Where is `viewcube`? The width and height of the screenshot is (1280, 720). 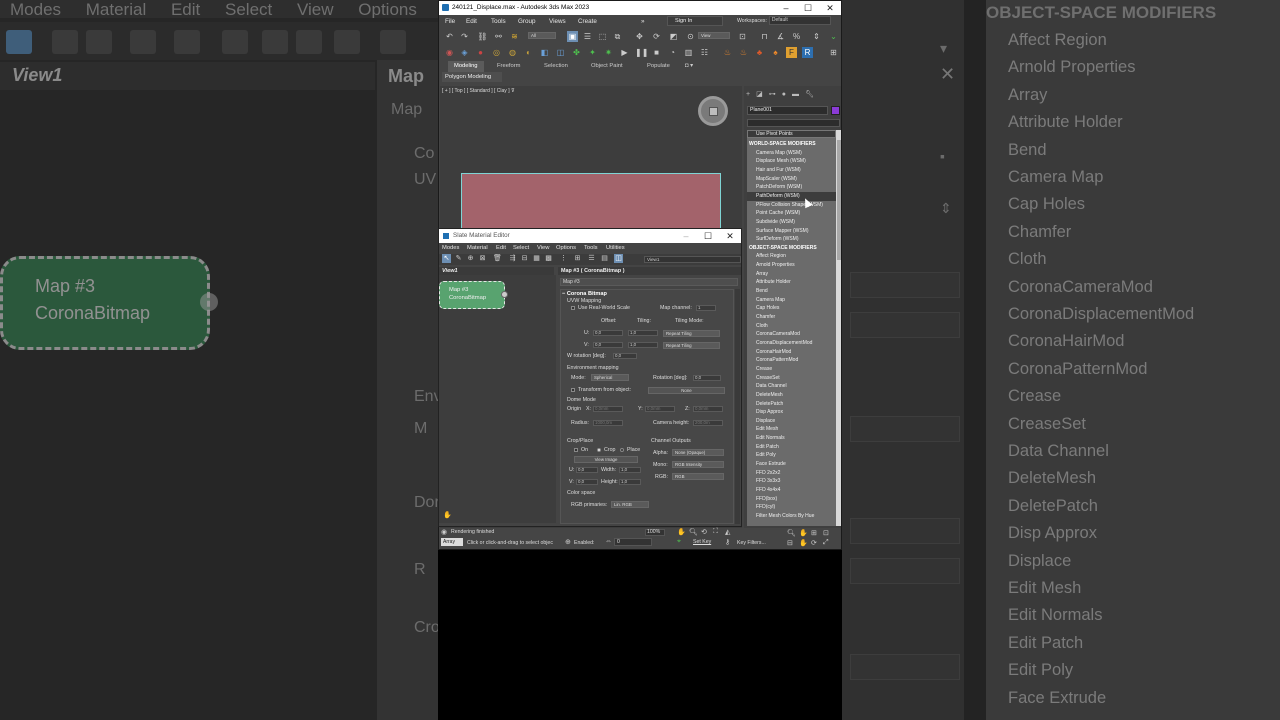 viewcube is located at coordinates (713, 111).